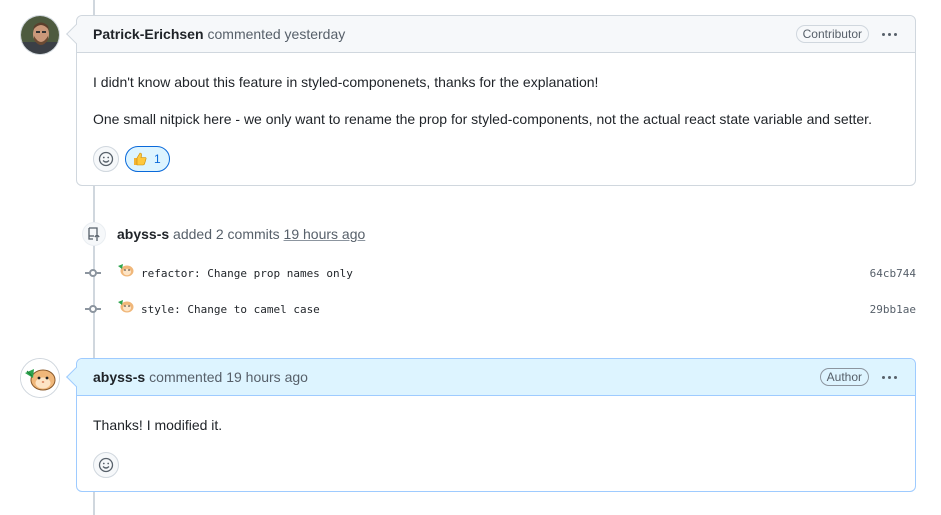  What do you see at coordinates (893, 273) in the screenshot?
I see `commit-sha-link: 64cb744` at bounding box center [893, 273].